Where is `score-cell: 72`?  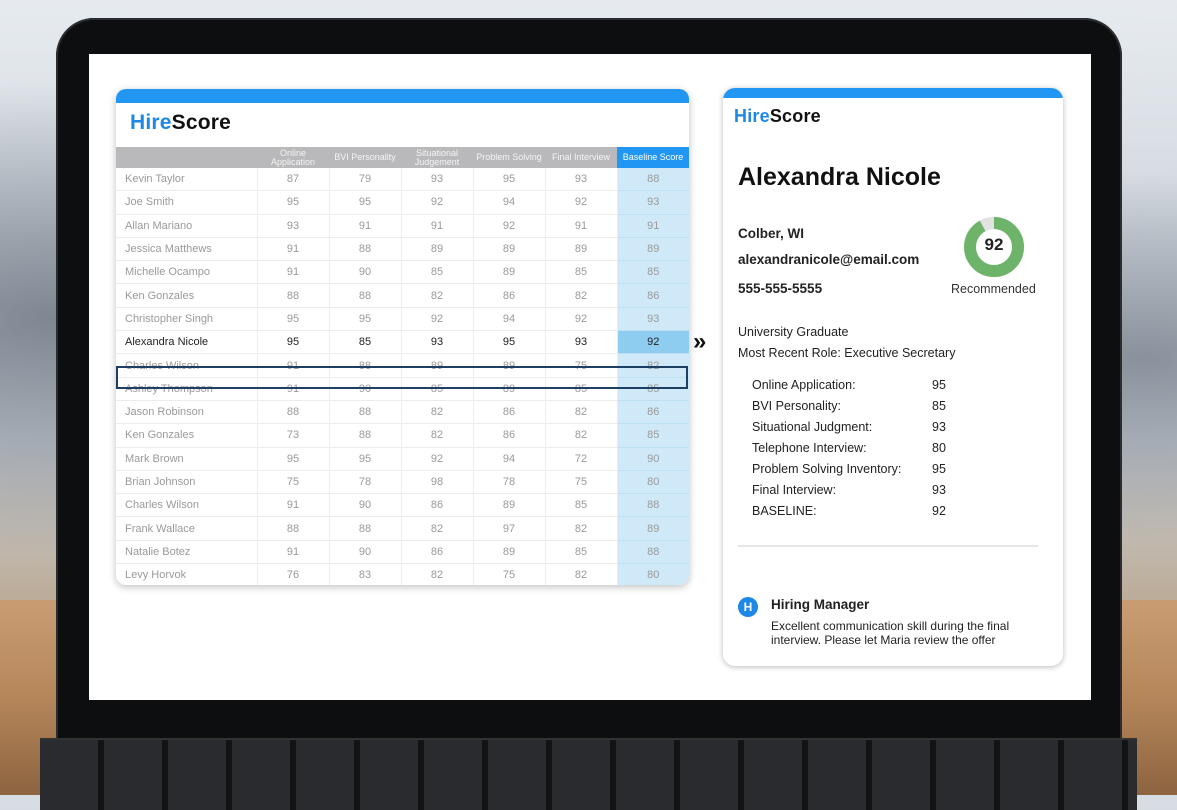 score-cell: 72 is located at coordinates (581, 459).